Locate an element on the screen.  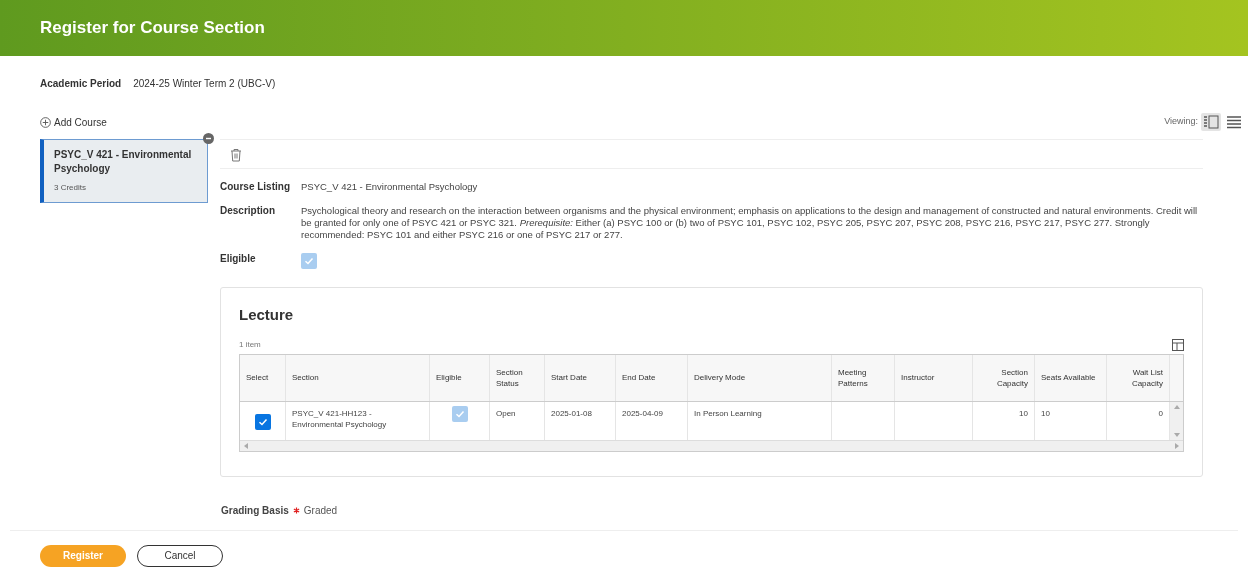
detail-view-icon is located at coordinates (1211, 122).